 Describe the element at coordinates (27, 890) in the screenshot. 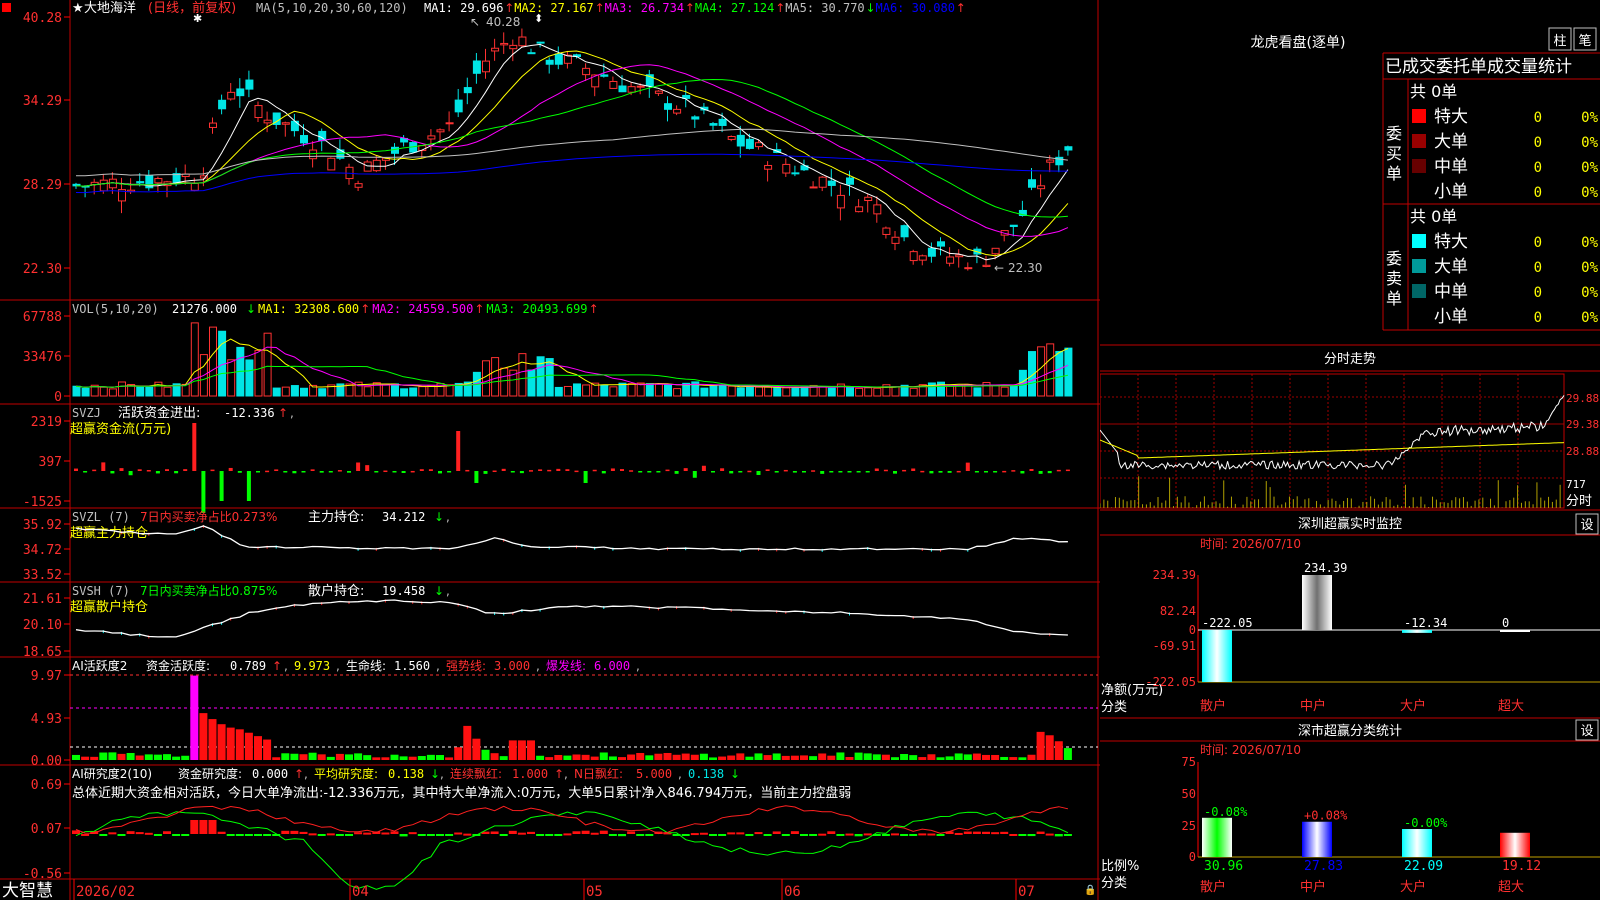

I see `brand-logo: 大智慧` at that location.